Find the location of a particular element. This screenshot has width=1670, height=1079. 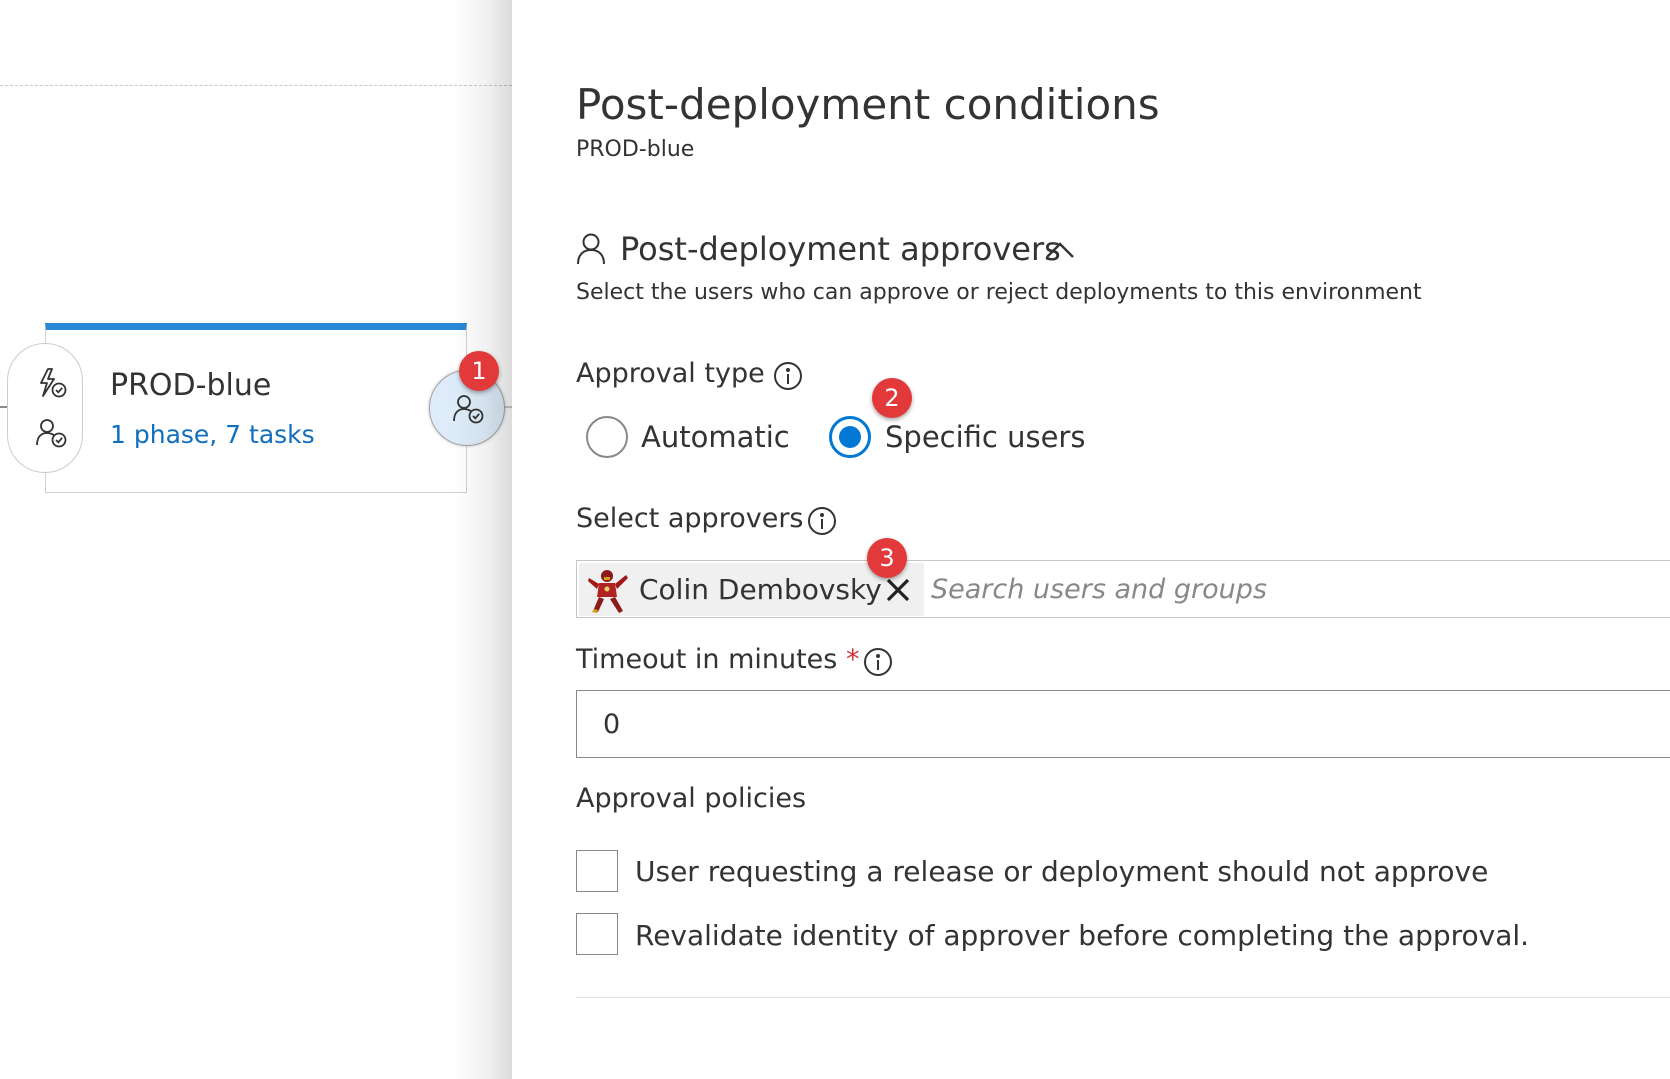

stage-separator-line is located at coordinates (256, 85).